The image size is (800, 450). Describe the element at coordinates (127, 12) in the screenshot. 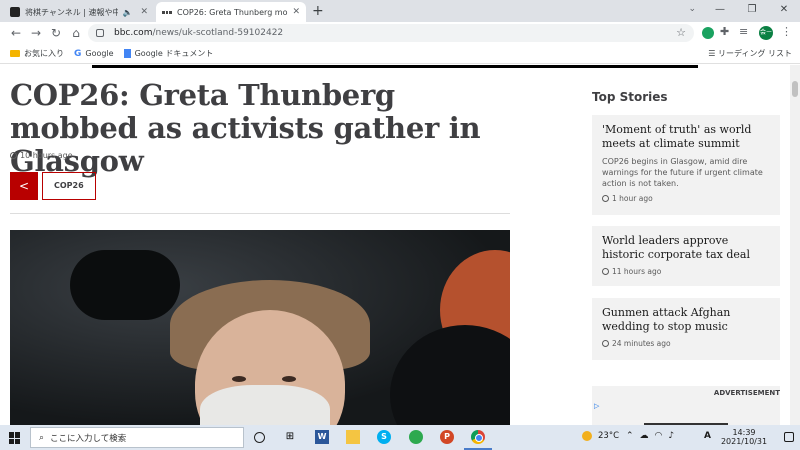

I see `audio-icon: 🔈` at that location.